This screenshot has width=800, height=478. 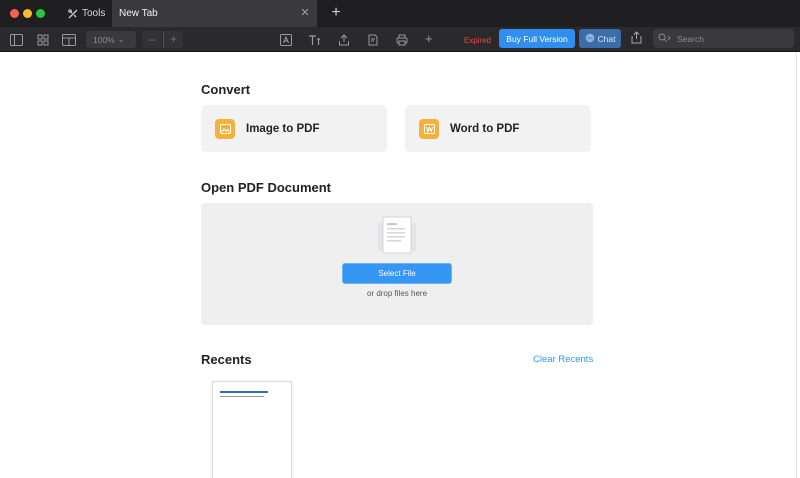 I want to click on word-to-pdf-card: Word to PDF, so click(x=498, y=128).